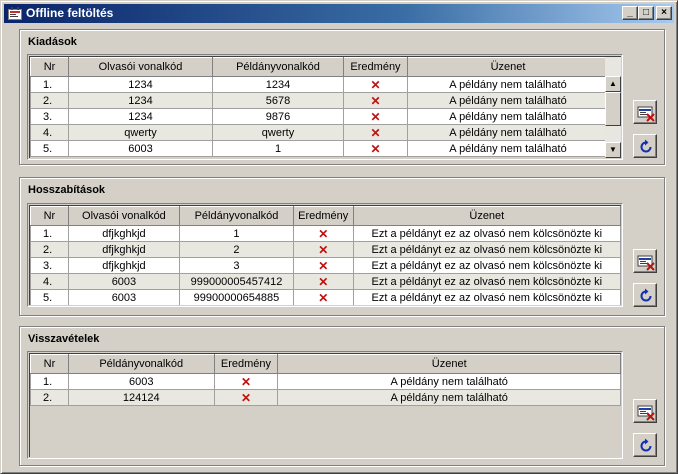 This screenshot has height=474, width=678. I want to click on hosszabitasok-delete-button, so click(645, 261).